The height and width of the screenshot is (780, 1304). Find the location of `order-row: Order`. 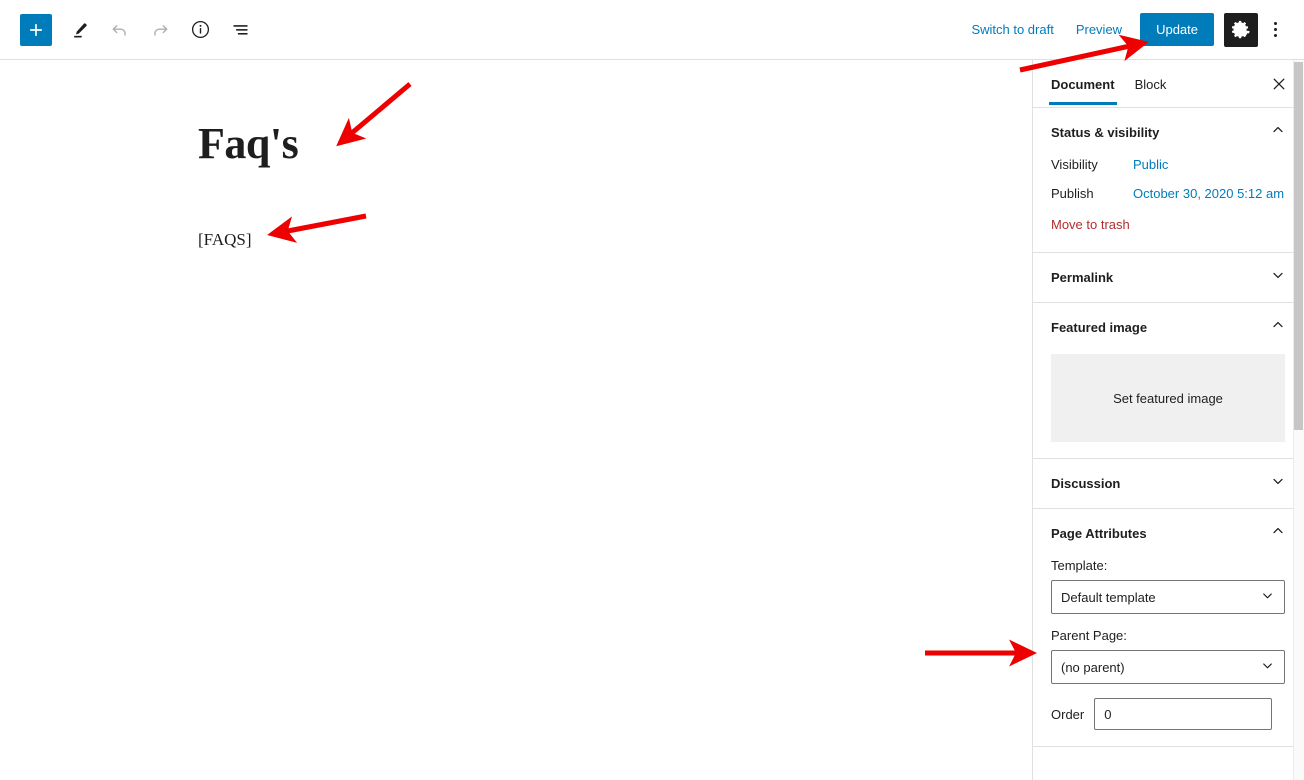

order-row: Order is located at coordinates (1168, 714).